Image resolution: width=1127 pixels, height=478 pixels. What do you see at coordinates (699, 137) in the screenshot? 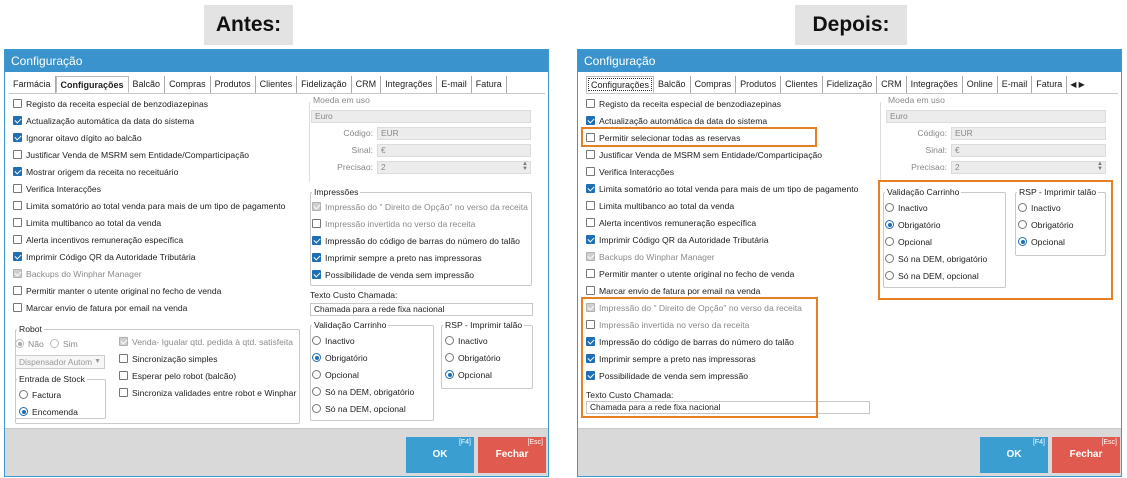
I see `highlight-new-reservations-option` at bounding box center [699, 137].